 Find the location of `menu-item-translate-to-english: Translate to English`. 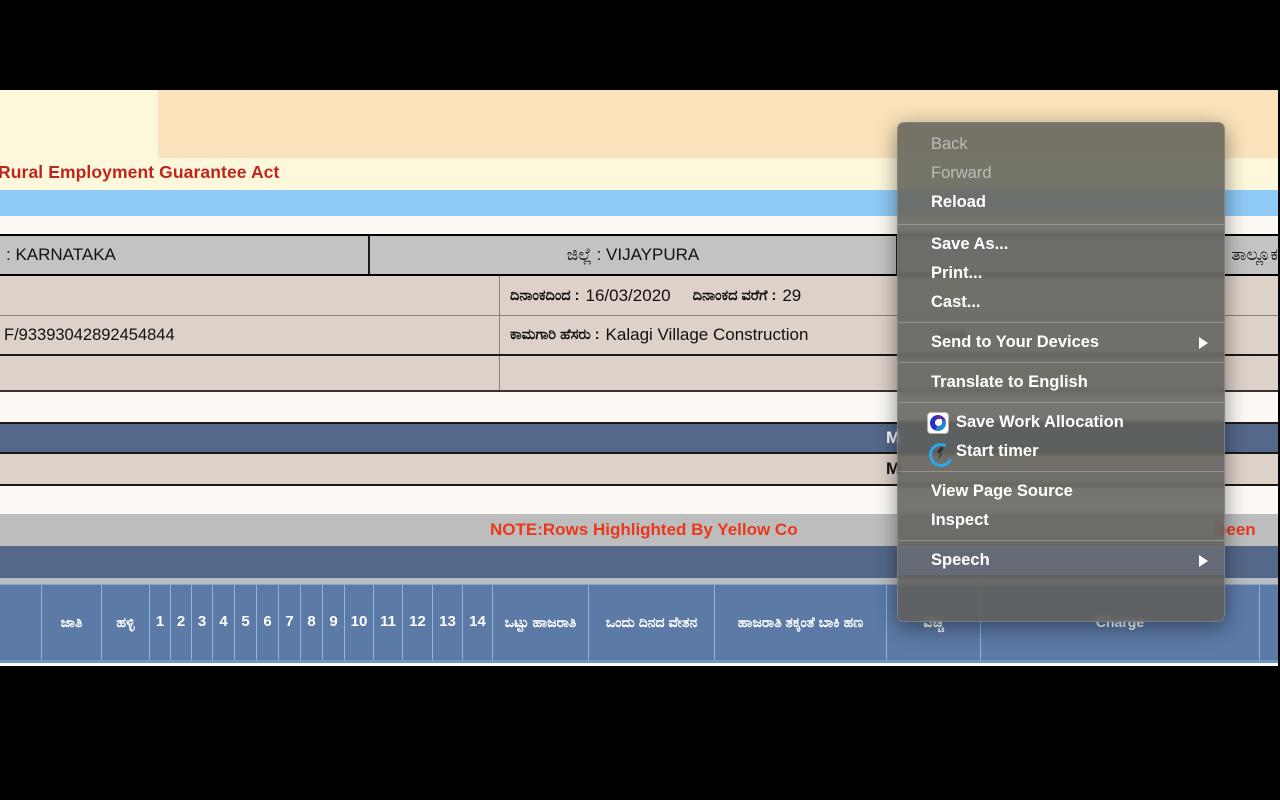

menu-item-translate-to-english: Translate to English is located at coordinates (1061, 382).